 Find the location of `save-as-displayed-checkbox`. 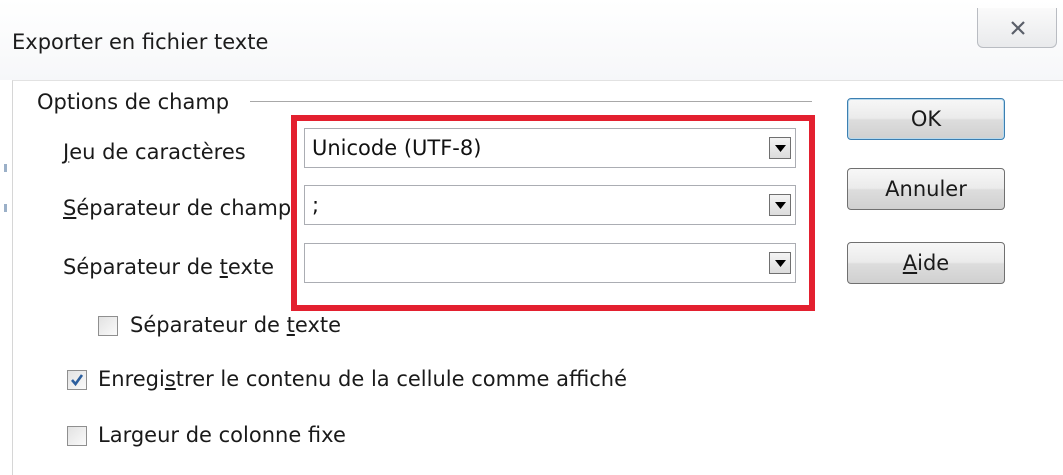

save-as-displayed-checkbox is located at coordinates (77, 380).